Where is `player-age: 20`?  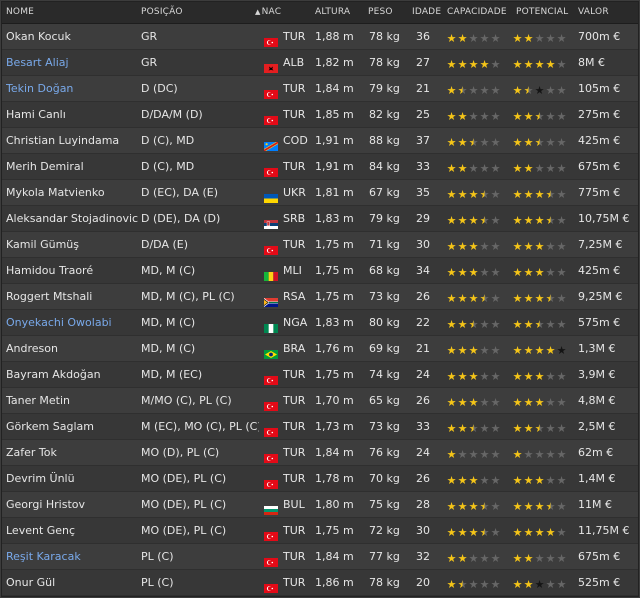 player-age: 20 is located at coordinates (423, 582).